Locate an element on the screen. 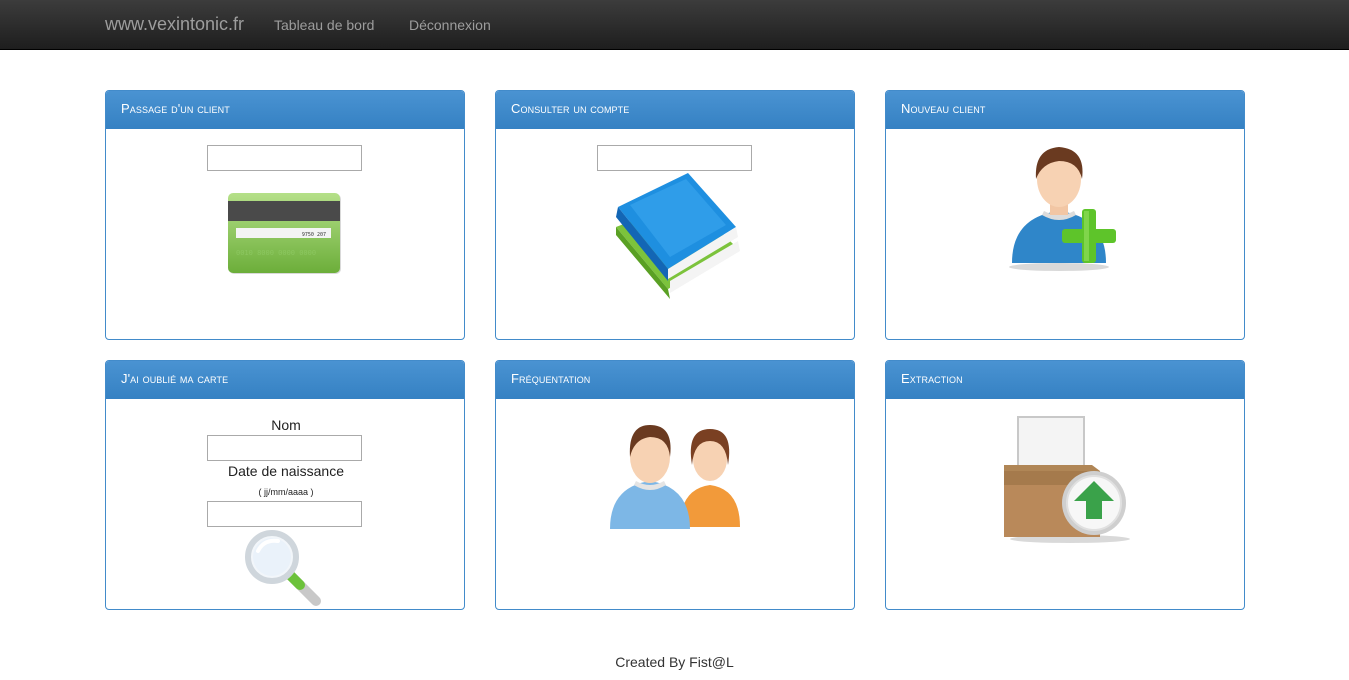 The image size is (1349, 680). panel-title: Consulter un compte is located at coordinates (675, 110).